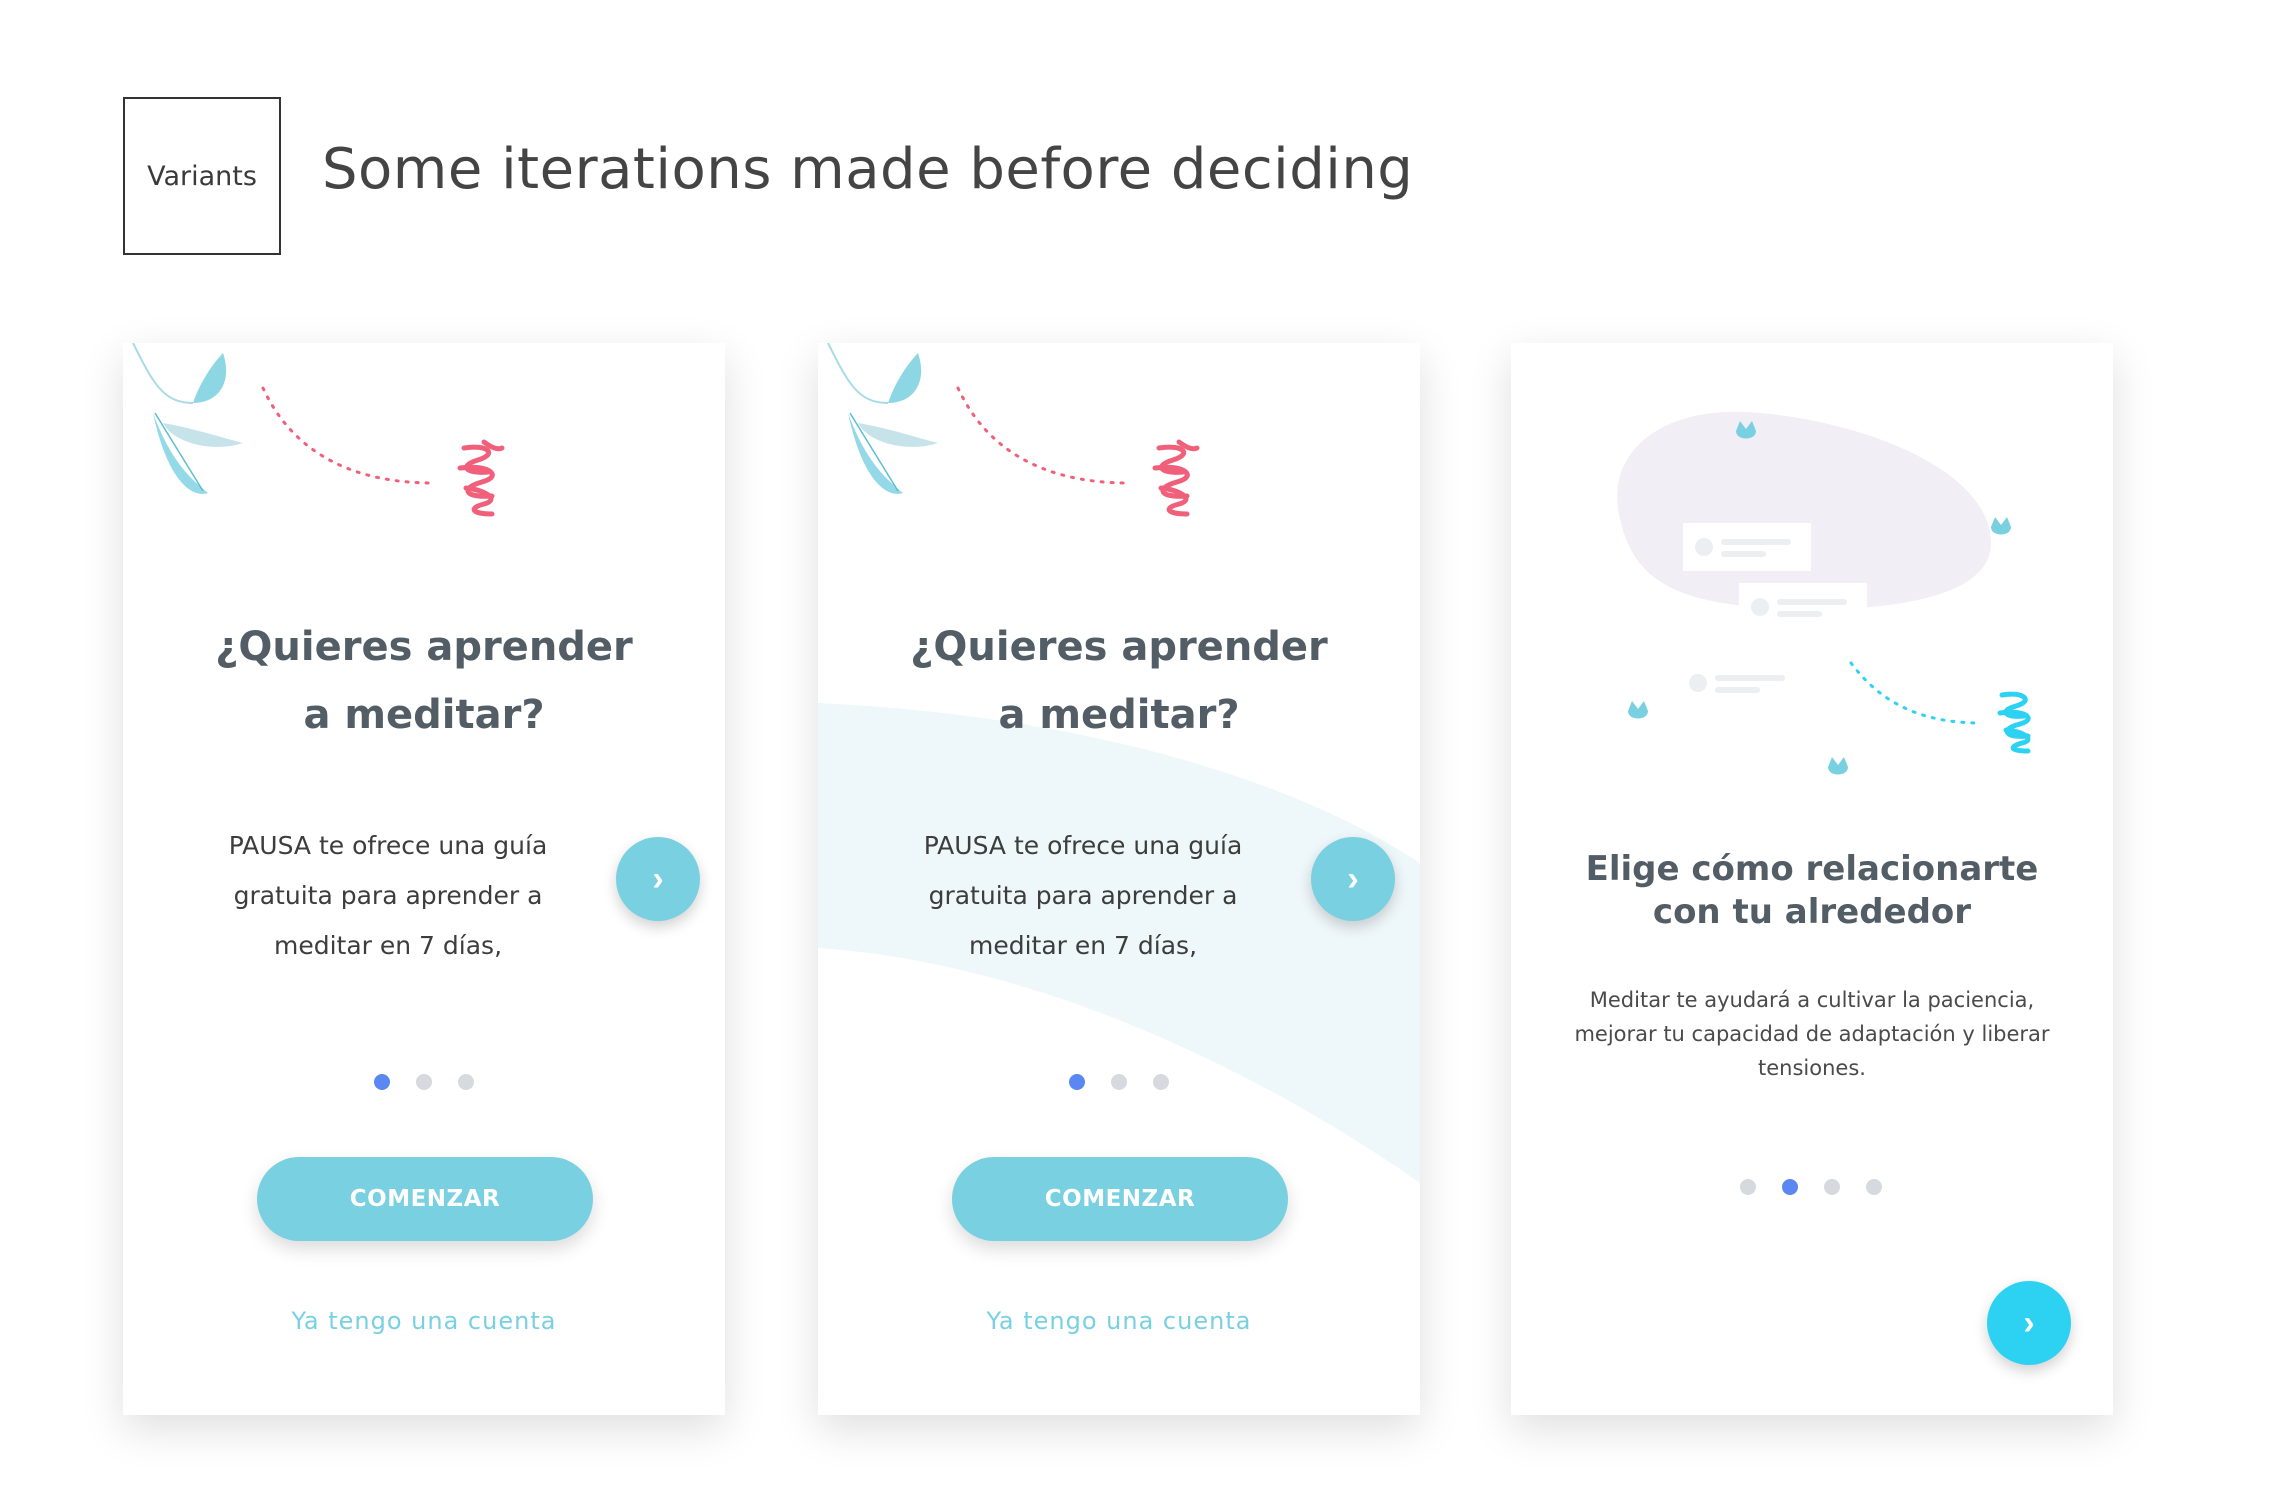 The image size is (2286, 1490). I want to click on variants-label: Variants, so click(202, 176).